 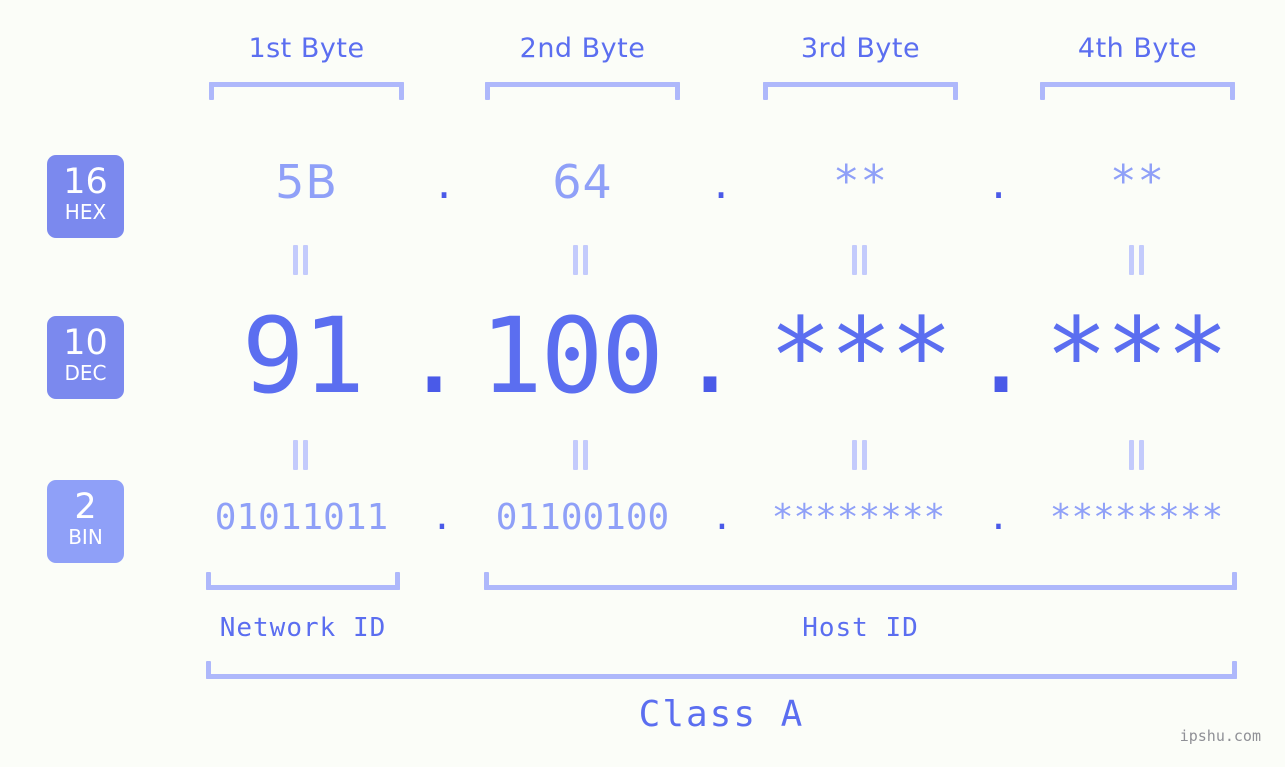 I want to click on class-label: Class A, so click(x=721, y=714).